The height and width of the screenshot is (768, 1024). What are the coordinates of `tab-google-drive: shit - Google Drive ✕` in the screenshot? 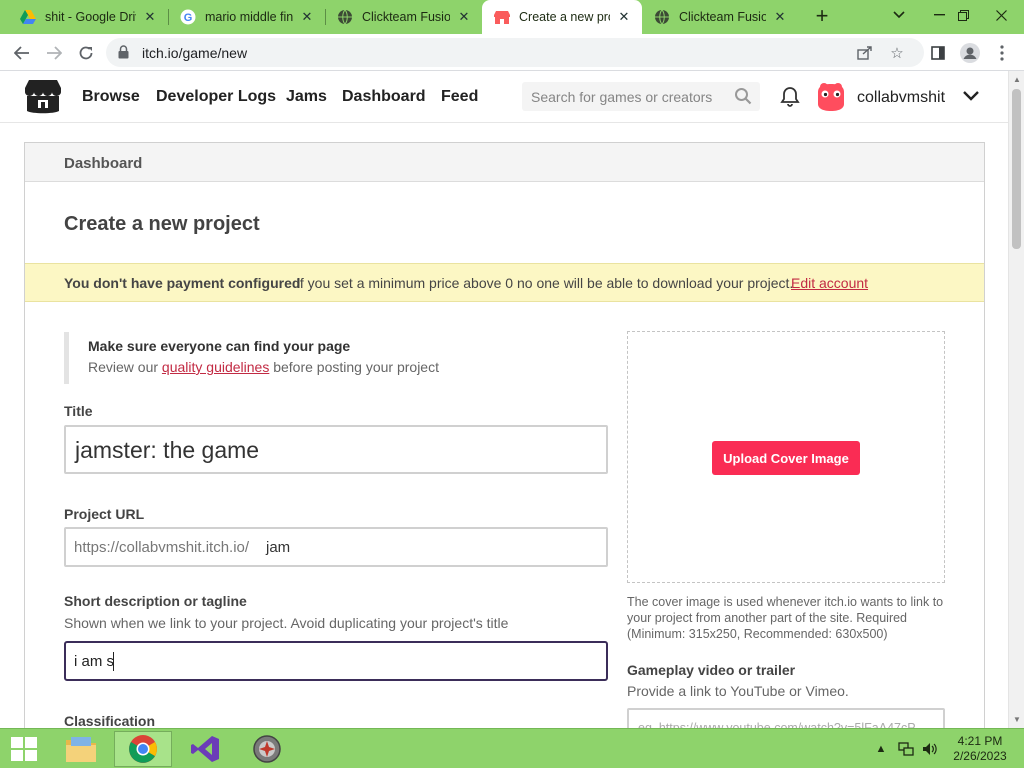 It's located at (88, 17).